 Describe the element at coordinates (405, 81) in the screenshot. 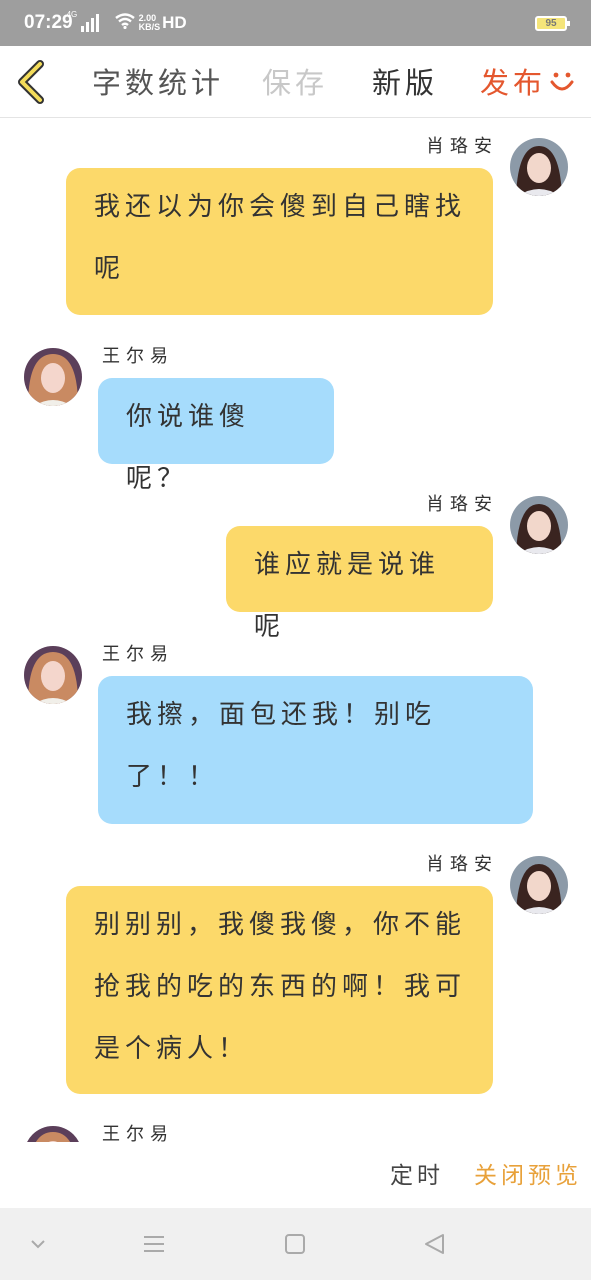

I see `new-version-button: 新版` at that location.